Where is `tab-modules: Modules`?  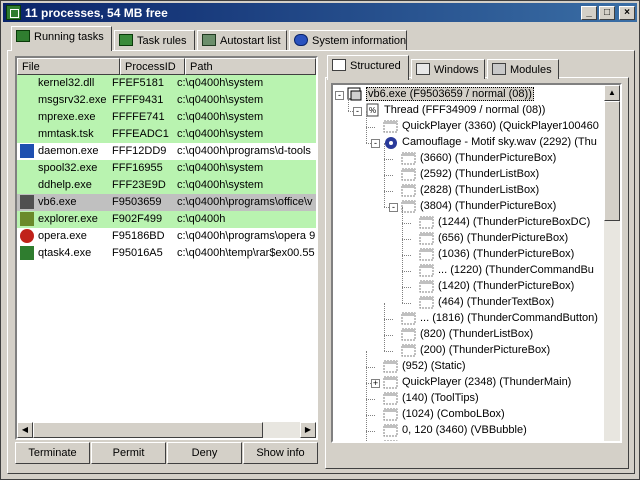 tab-modules: Modules is located at coordinates (523, 69).